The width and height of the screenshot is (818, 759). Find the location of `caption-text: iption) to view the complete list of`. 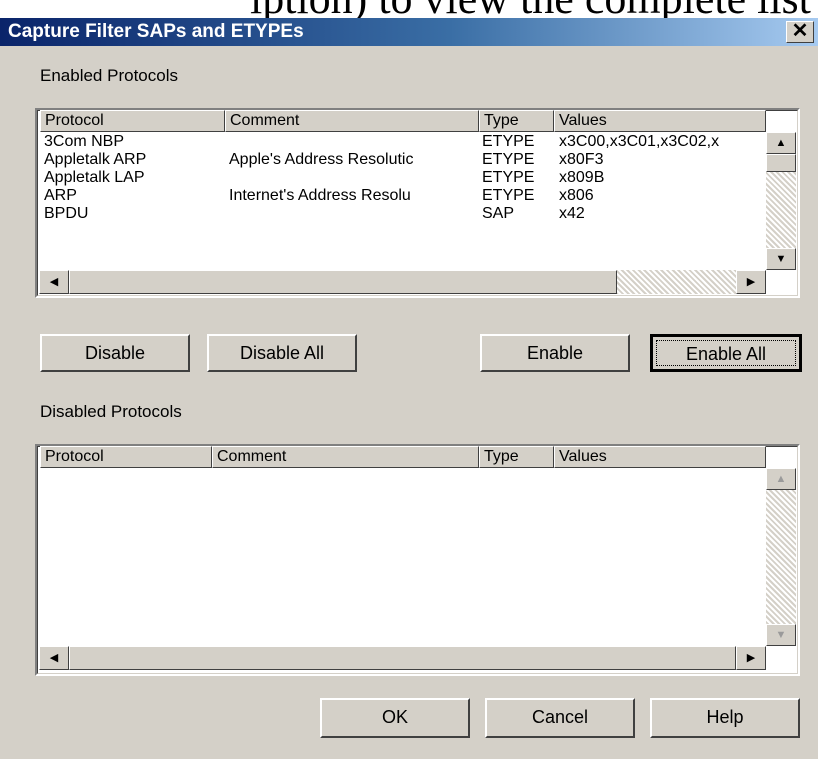

caption-text: iption) to view the complete list of is located at coordinates (534, 9).